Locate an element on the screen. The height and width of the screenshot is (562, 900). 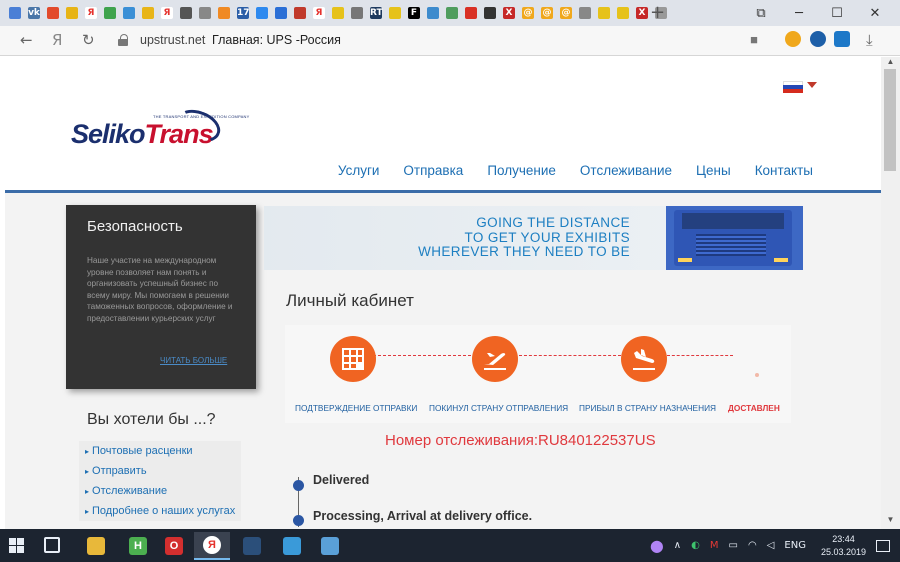
reload-button: ↻ is located at coordinates (88, 40).